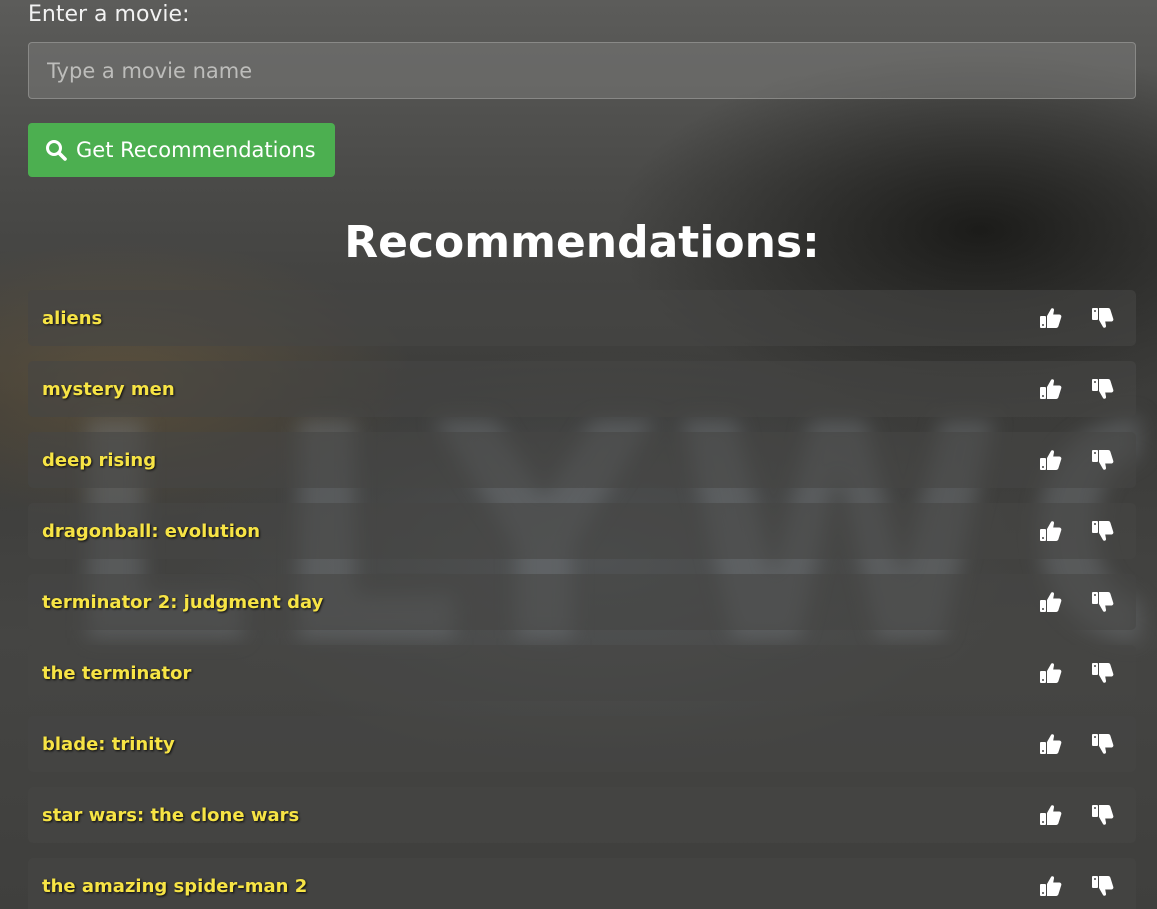 The width and height of the screenshot is (1157, 909). What do you see at coordinates (582, 815) in the screenshot?
I see `recommendation-item: star wars: the clone wars` at bounding box center [582, 815].